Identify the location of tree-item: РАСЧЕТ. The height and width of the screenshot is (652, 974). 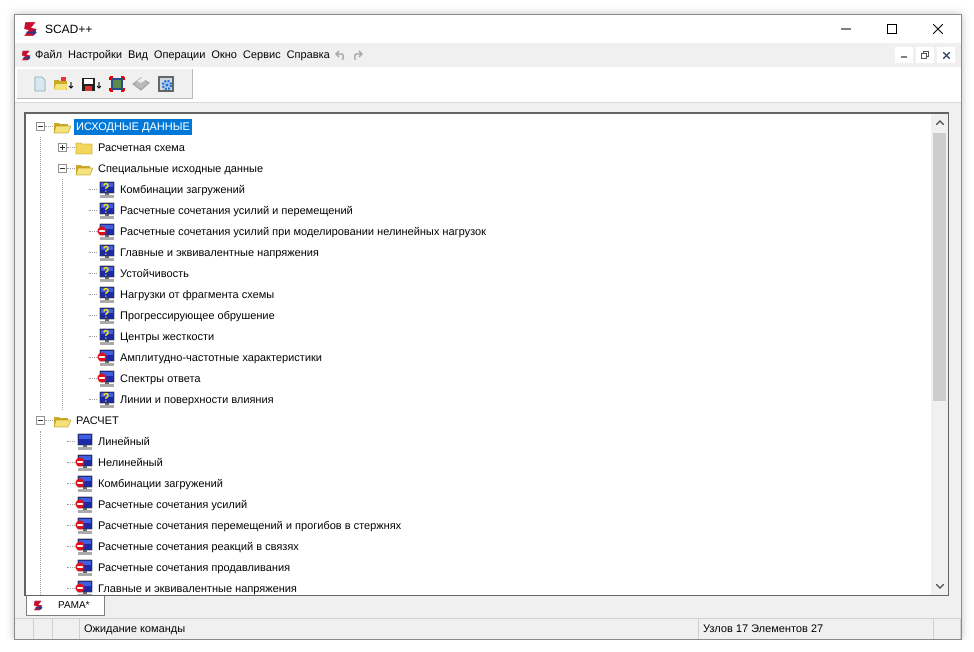
(97, 420).